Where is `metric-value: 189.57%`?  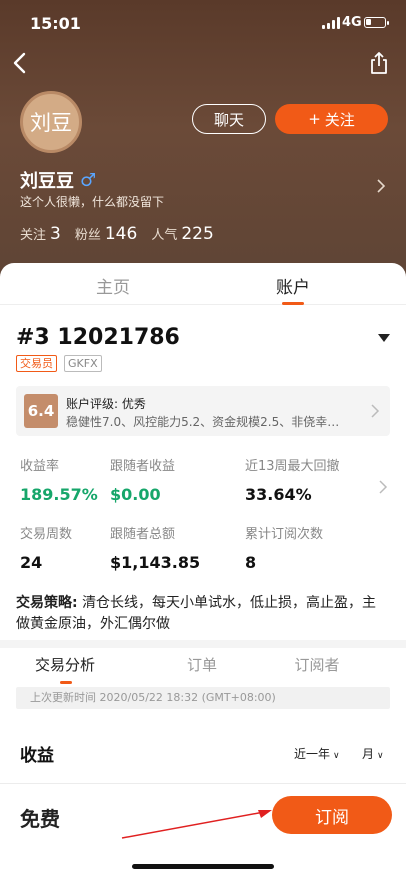 metric-value: 189.57% is located at coordinates (59, 494).